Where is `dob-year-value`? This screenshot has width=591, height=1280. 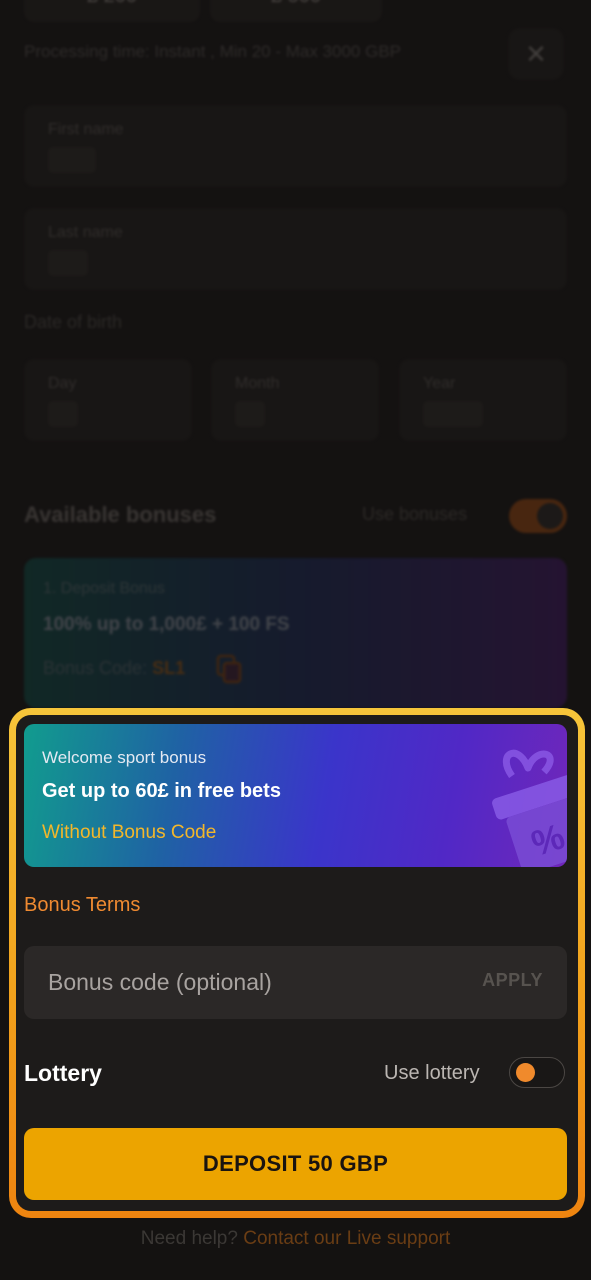 dob-year-value is located at coordinates (453, 414).